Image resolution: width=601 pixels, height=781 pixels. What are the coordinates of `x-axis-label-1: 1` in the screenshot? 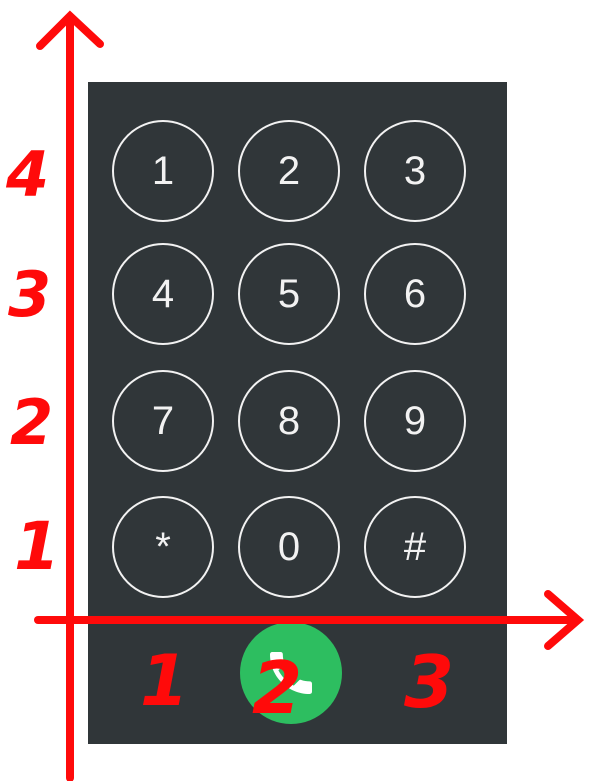 It's located at (164, 681).